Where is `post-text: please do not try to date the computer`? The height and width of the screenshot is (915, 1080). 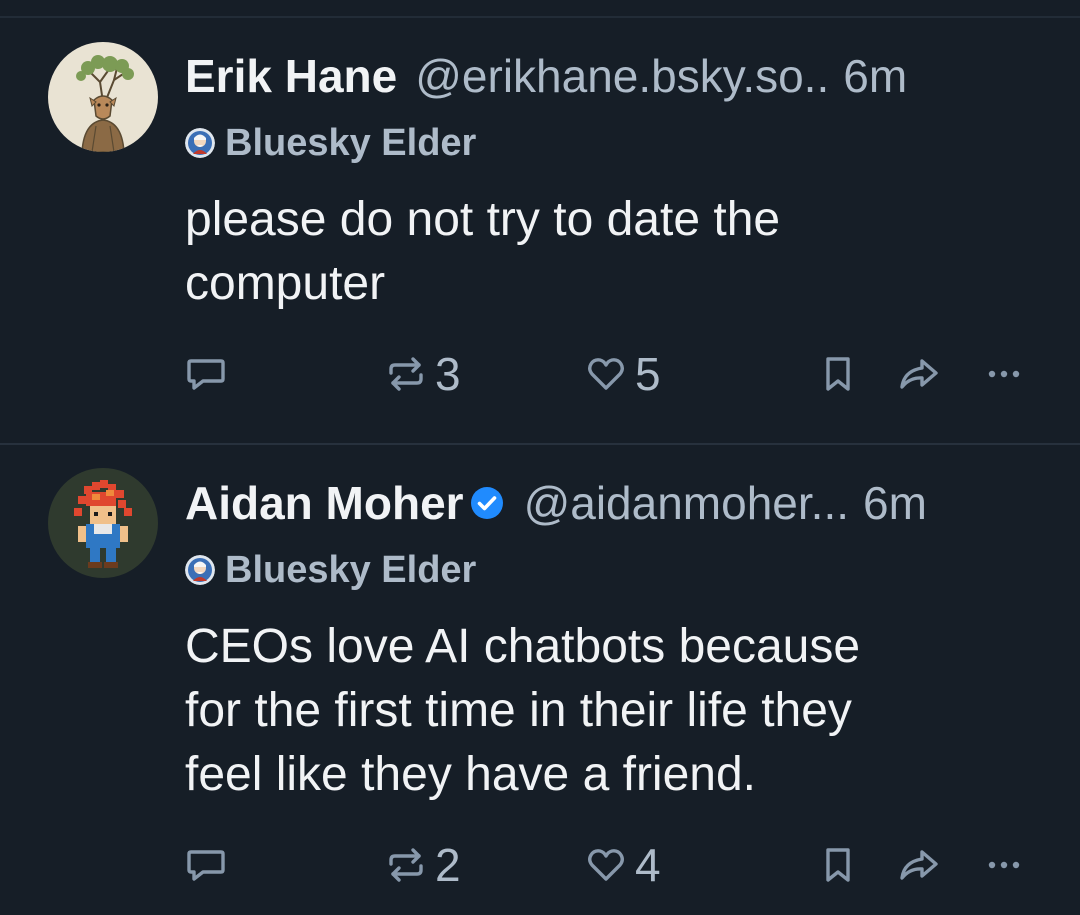
post-text: please do not try to date the computer is located at coordinates (615, 252).